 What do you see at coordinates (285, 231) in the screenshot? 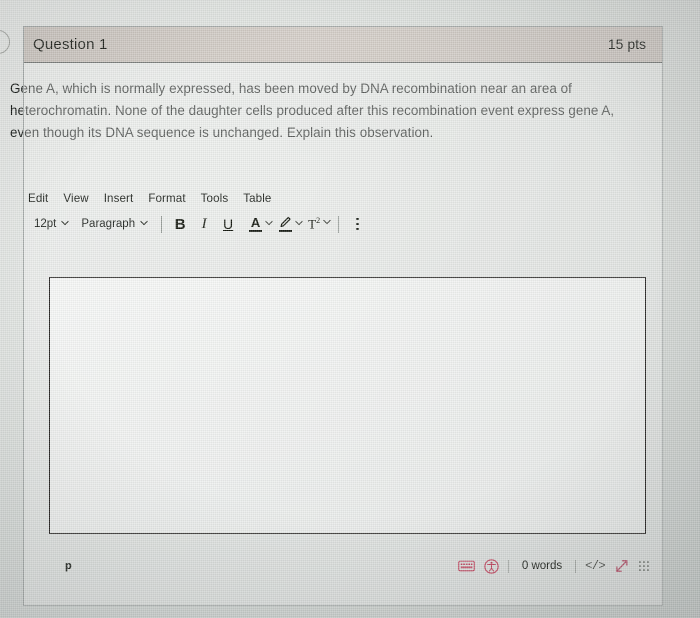
I see `highlight-color-swatch` at bounding box center [285, 231].